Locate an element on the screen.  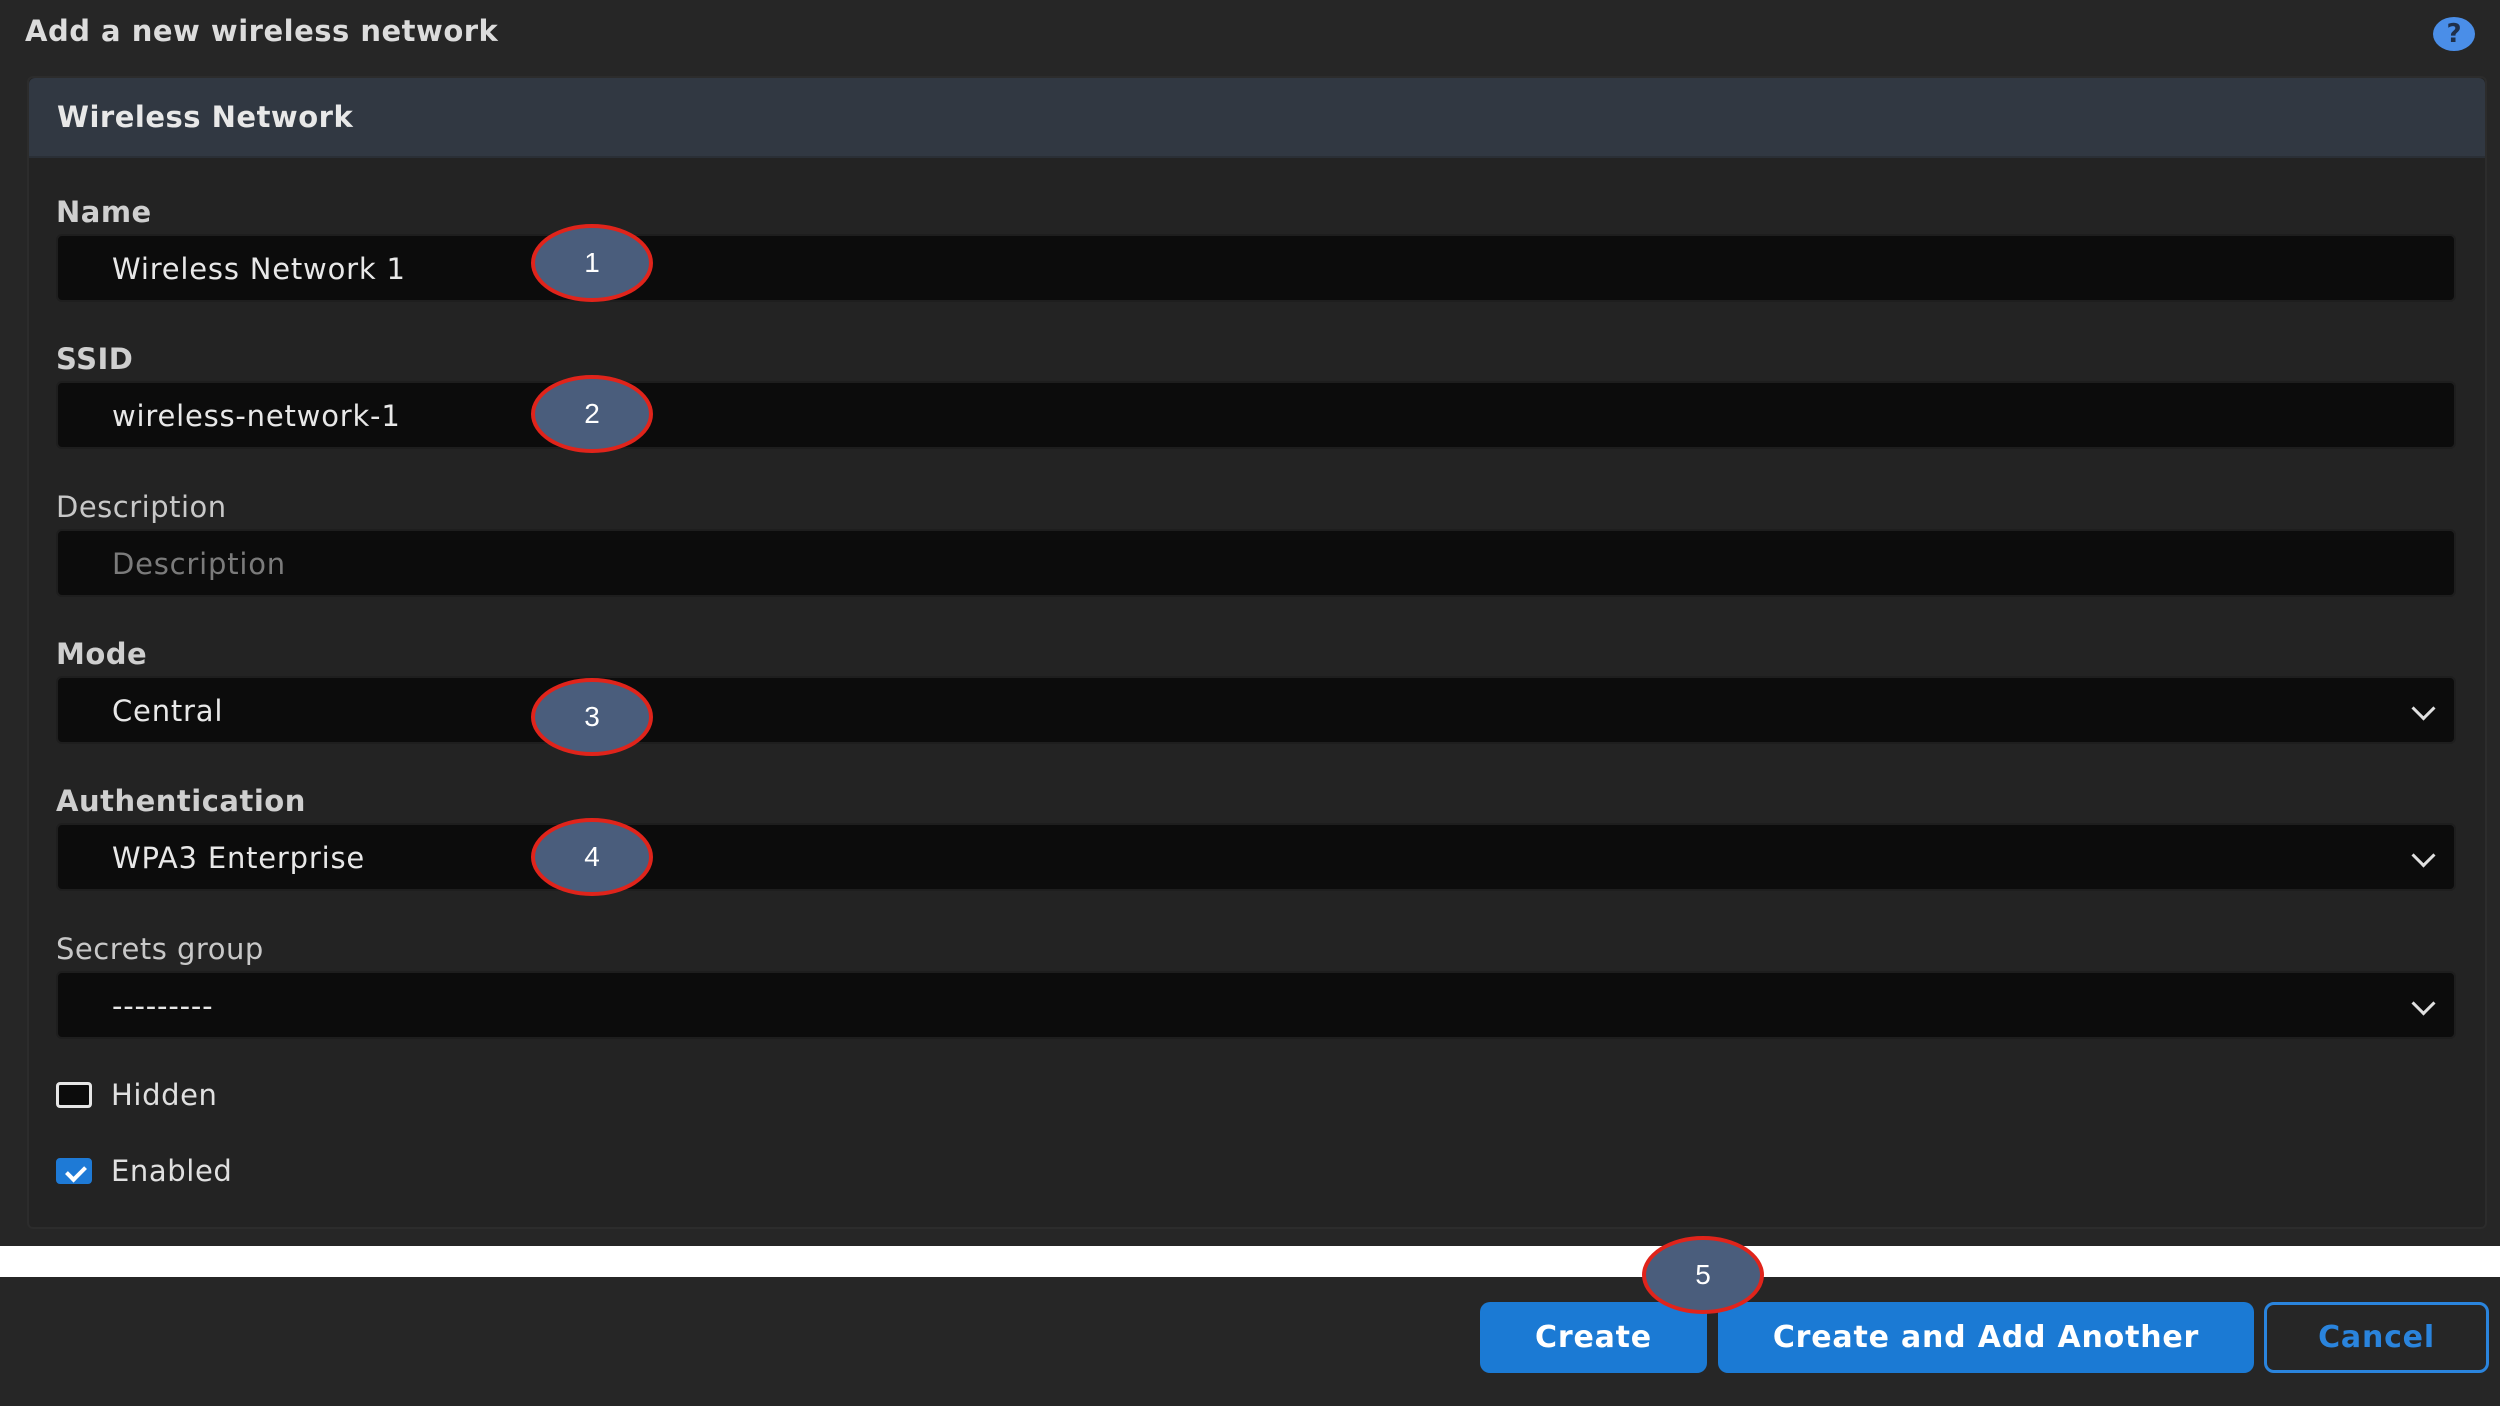
authentication-label: Authentication is located at coordinates (181, 801).